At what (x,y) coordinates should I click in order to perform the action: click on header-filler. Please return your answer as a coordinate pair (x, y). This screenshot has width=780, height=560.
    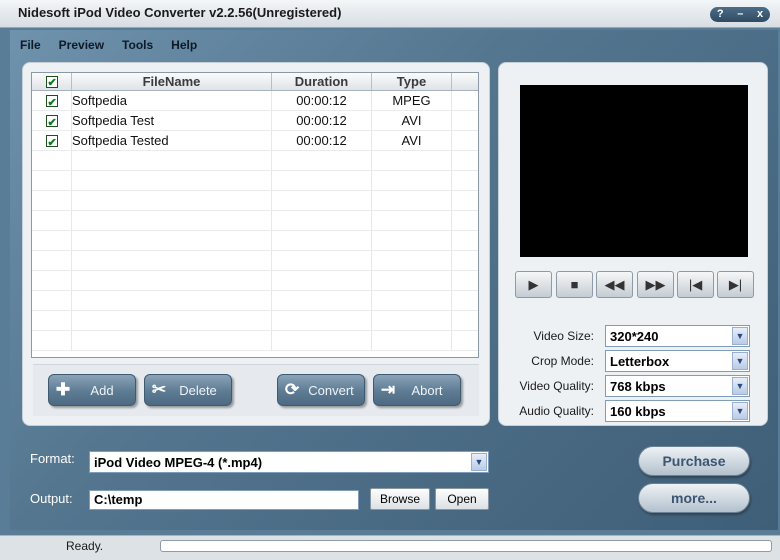
    Looking at the image, I should click on (465, 81).